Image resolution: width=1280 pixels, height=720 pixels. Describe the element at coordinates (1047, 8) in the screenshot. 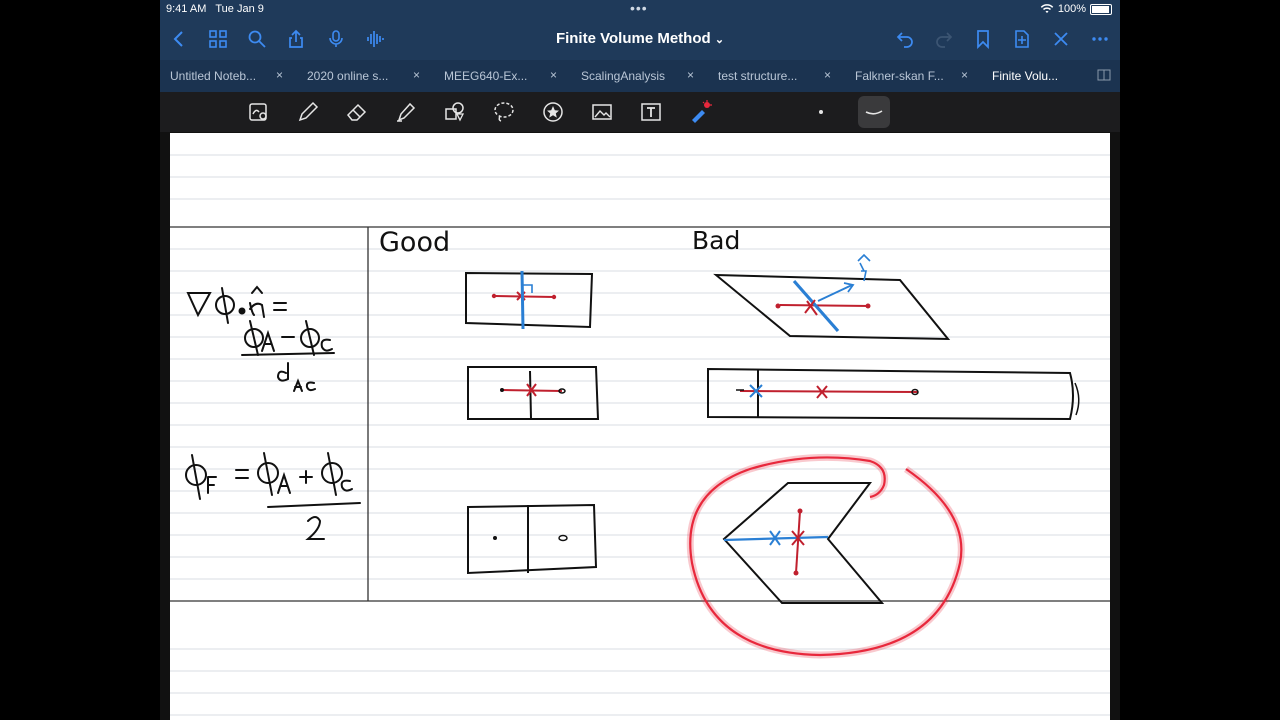

I see `wifi-icon` at that location.